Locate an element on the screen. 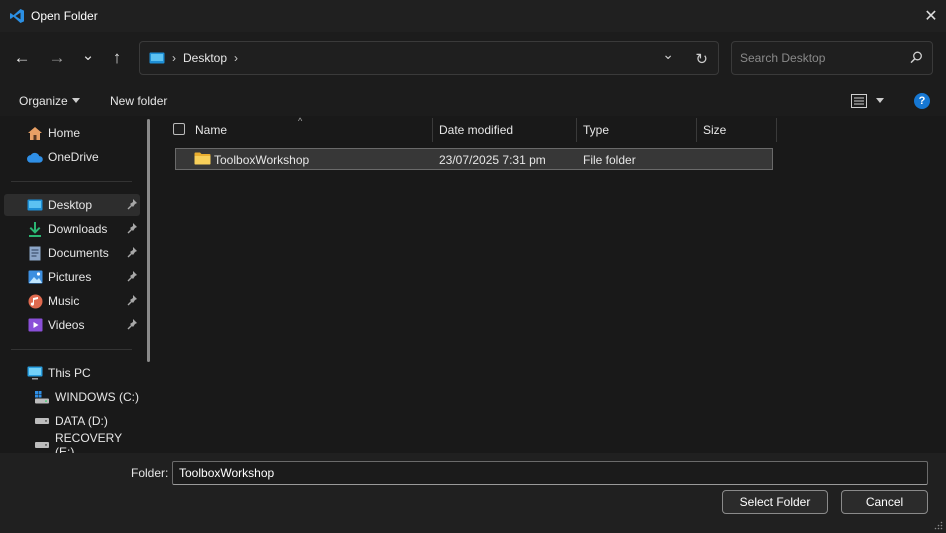 Image resolution: width=946 pixels, height=533 pixels. sidebar-item-label: RECOVERY (E:) is located at coordinates (88, 442).